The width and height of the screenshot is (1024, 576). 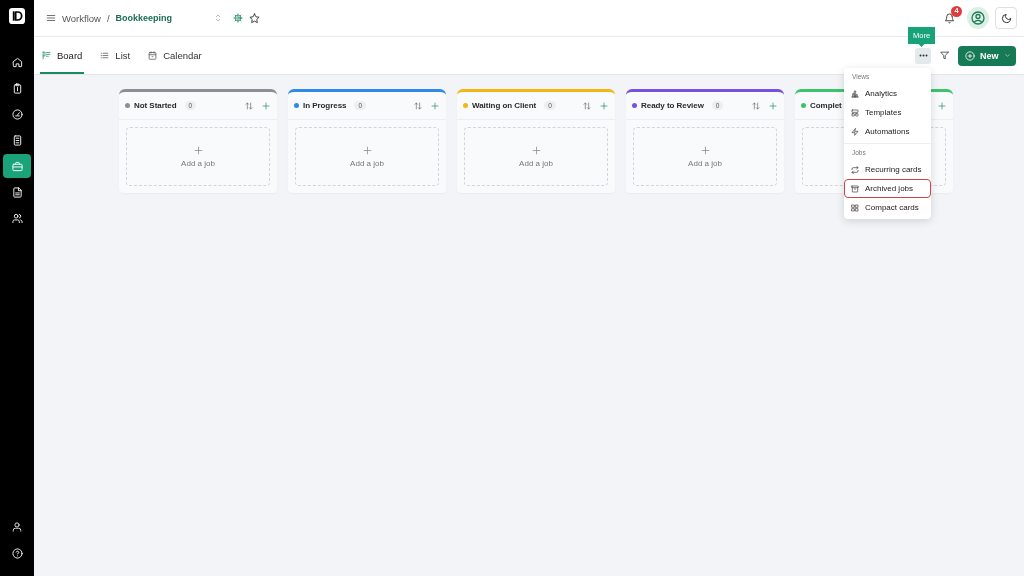 I want to click on menu-item: Compact cards, so click(x=887, y=207).